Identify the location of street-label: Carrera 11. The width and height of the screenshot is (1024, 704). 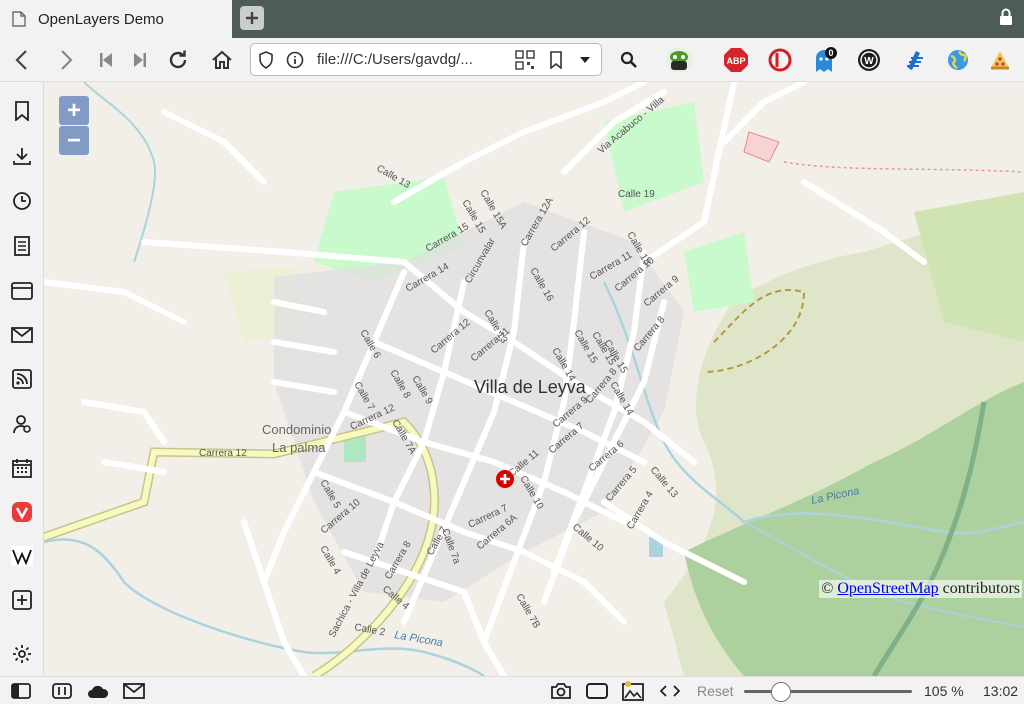
(490, 344).